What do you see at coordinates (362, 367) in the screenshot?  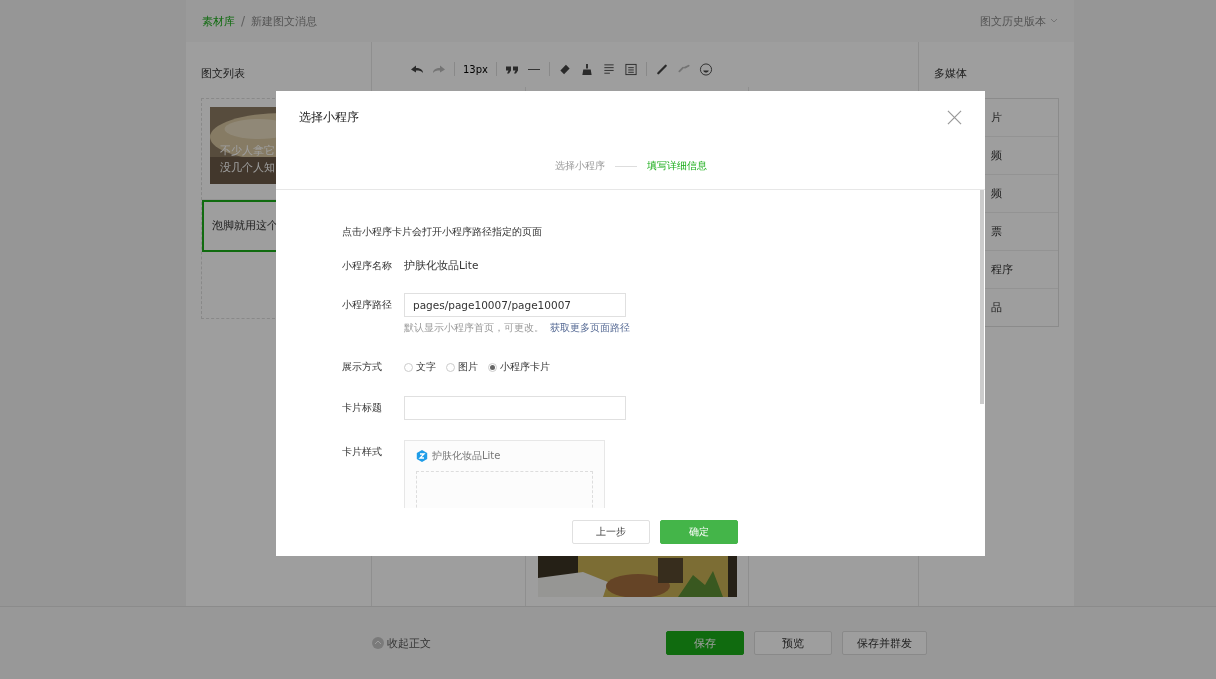 I see `field-label: 展示方式` at bounding box center [362, 367].